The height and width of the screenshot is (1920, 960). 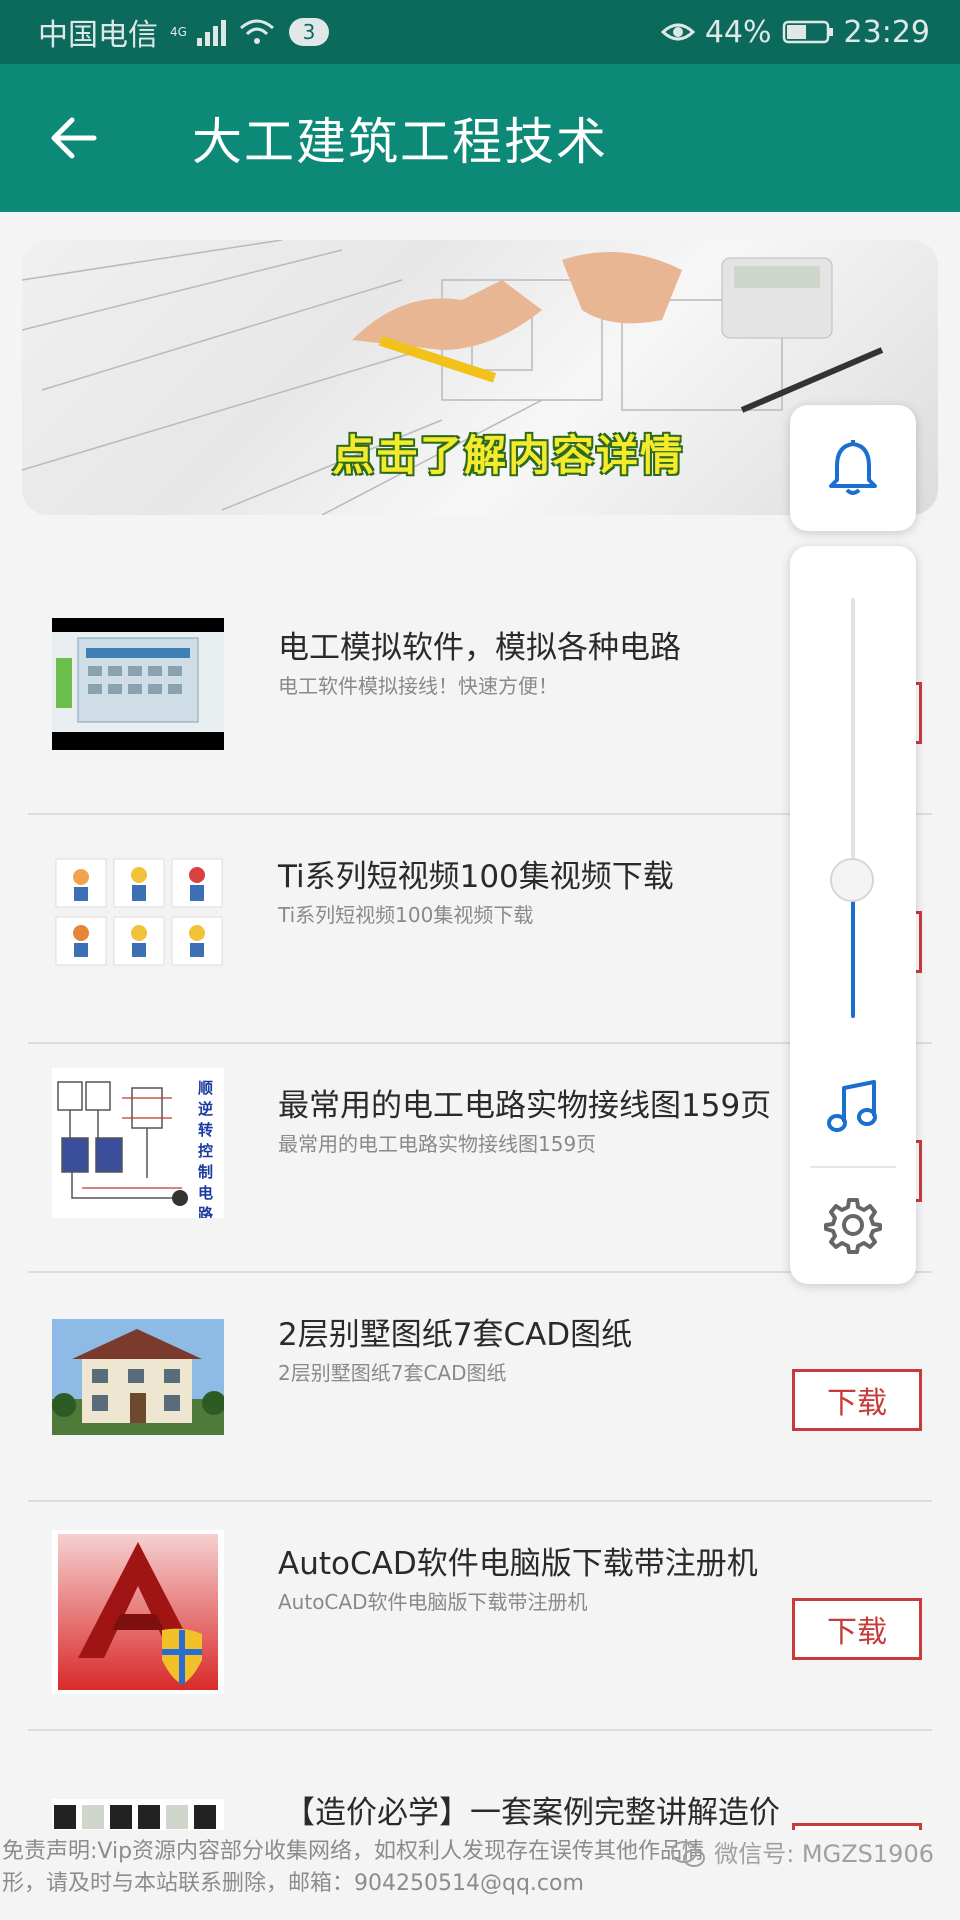 I want to click on volume-slider-handle, so click(x=852, y=880).